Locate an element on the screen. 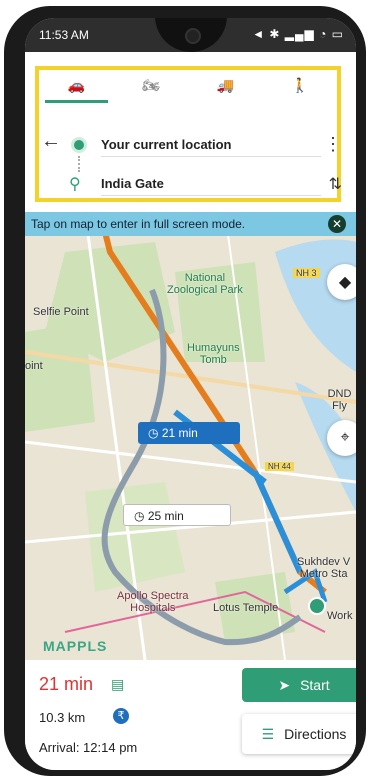  map-label-point: oint is located at coordinates (34, 366).